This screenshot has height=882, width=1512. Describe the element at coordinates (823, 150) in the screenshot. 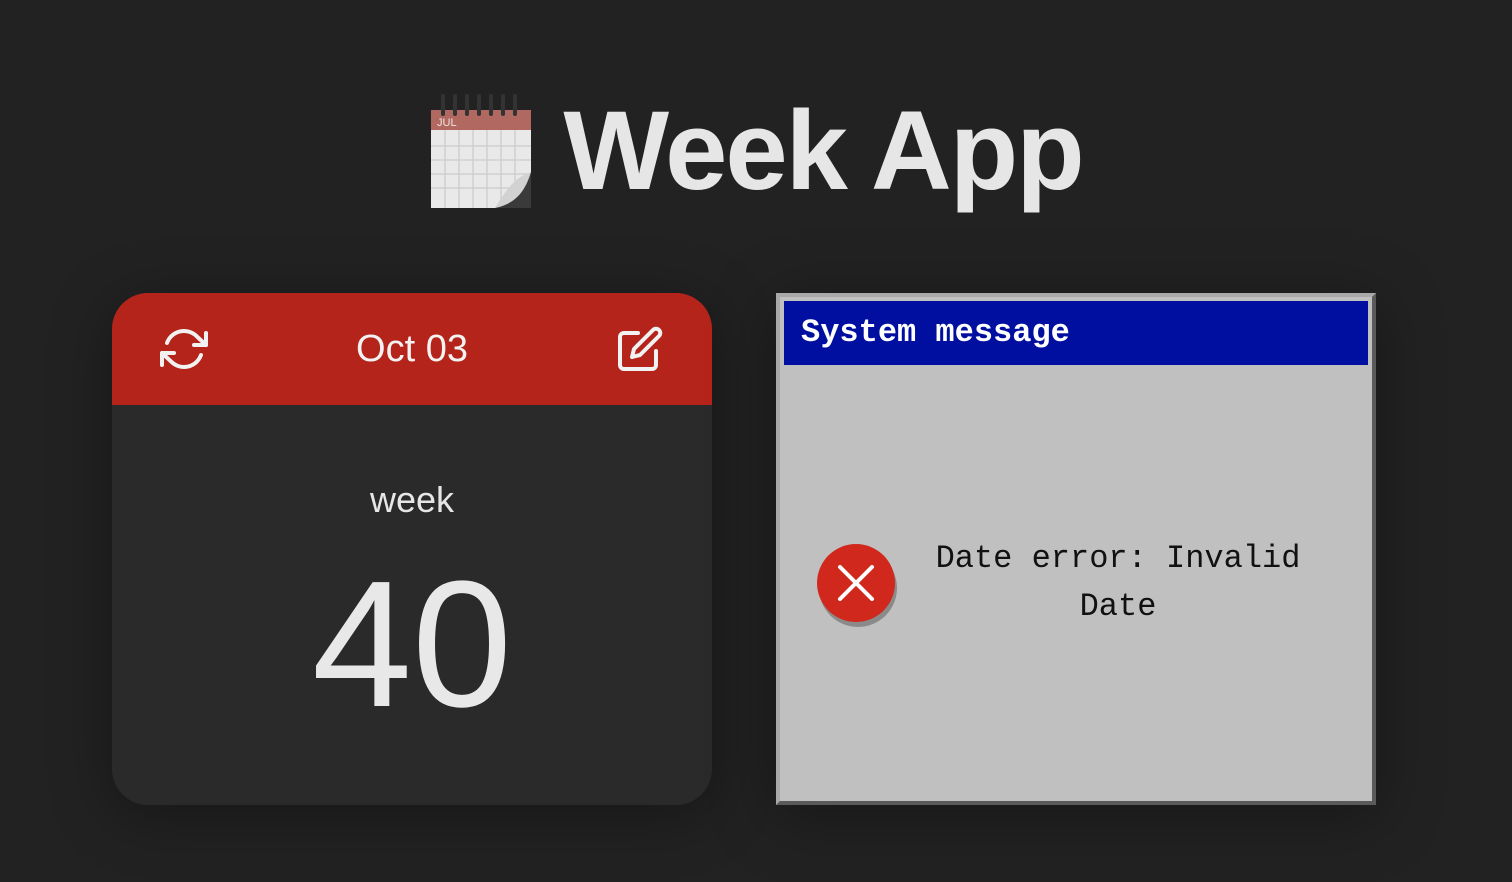

I see `app-title: Week App` at that location.